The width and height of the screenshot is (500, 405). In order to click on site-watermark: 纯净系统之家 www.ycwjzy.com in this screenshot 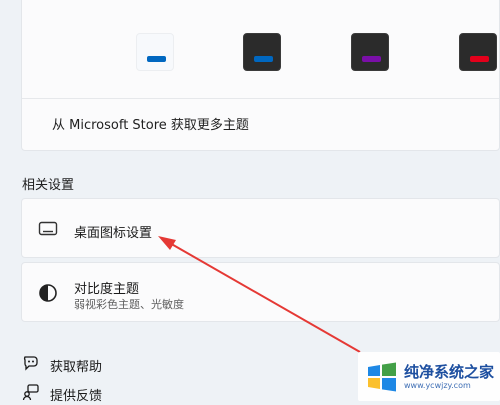, I will do `click(429, 376)`.